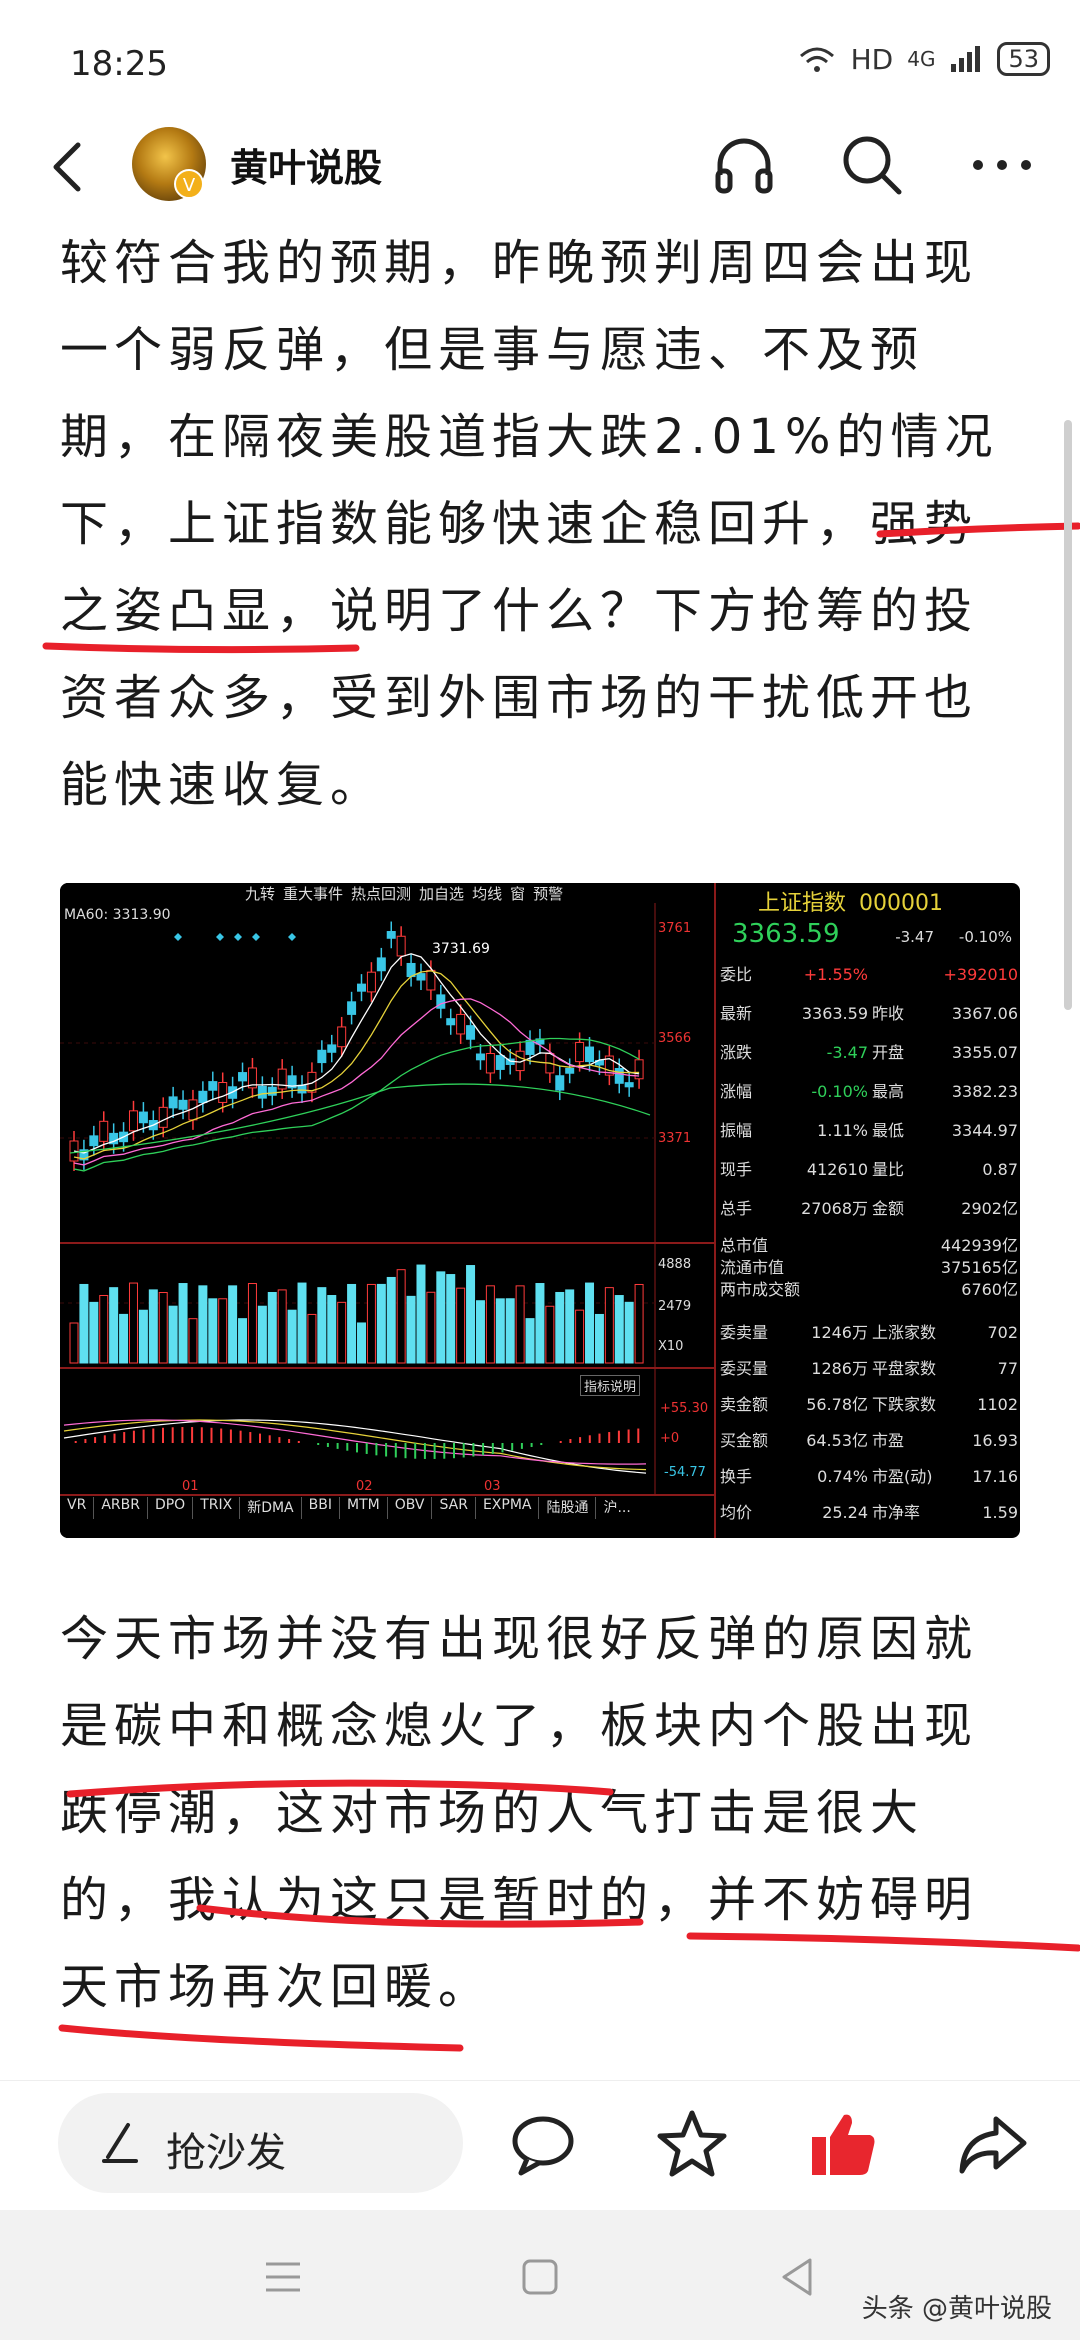 Image resolution: width=1080 pixels, height=2340 pixels. I want to click on home-icon, so click(540, 2277).